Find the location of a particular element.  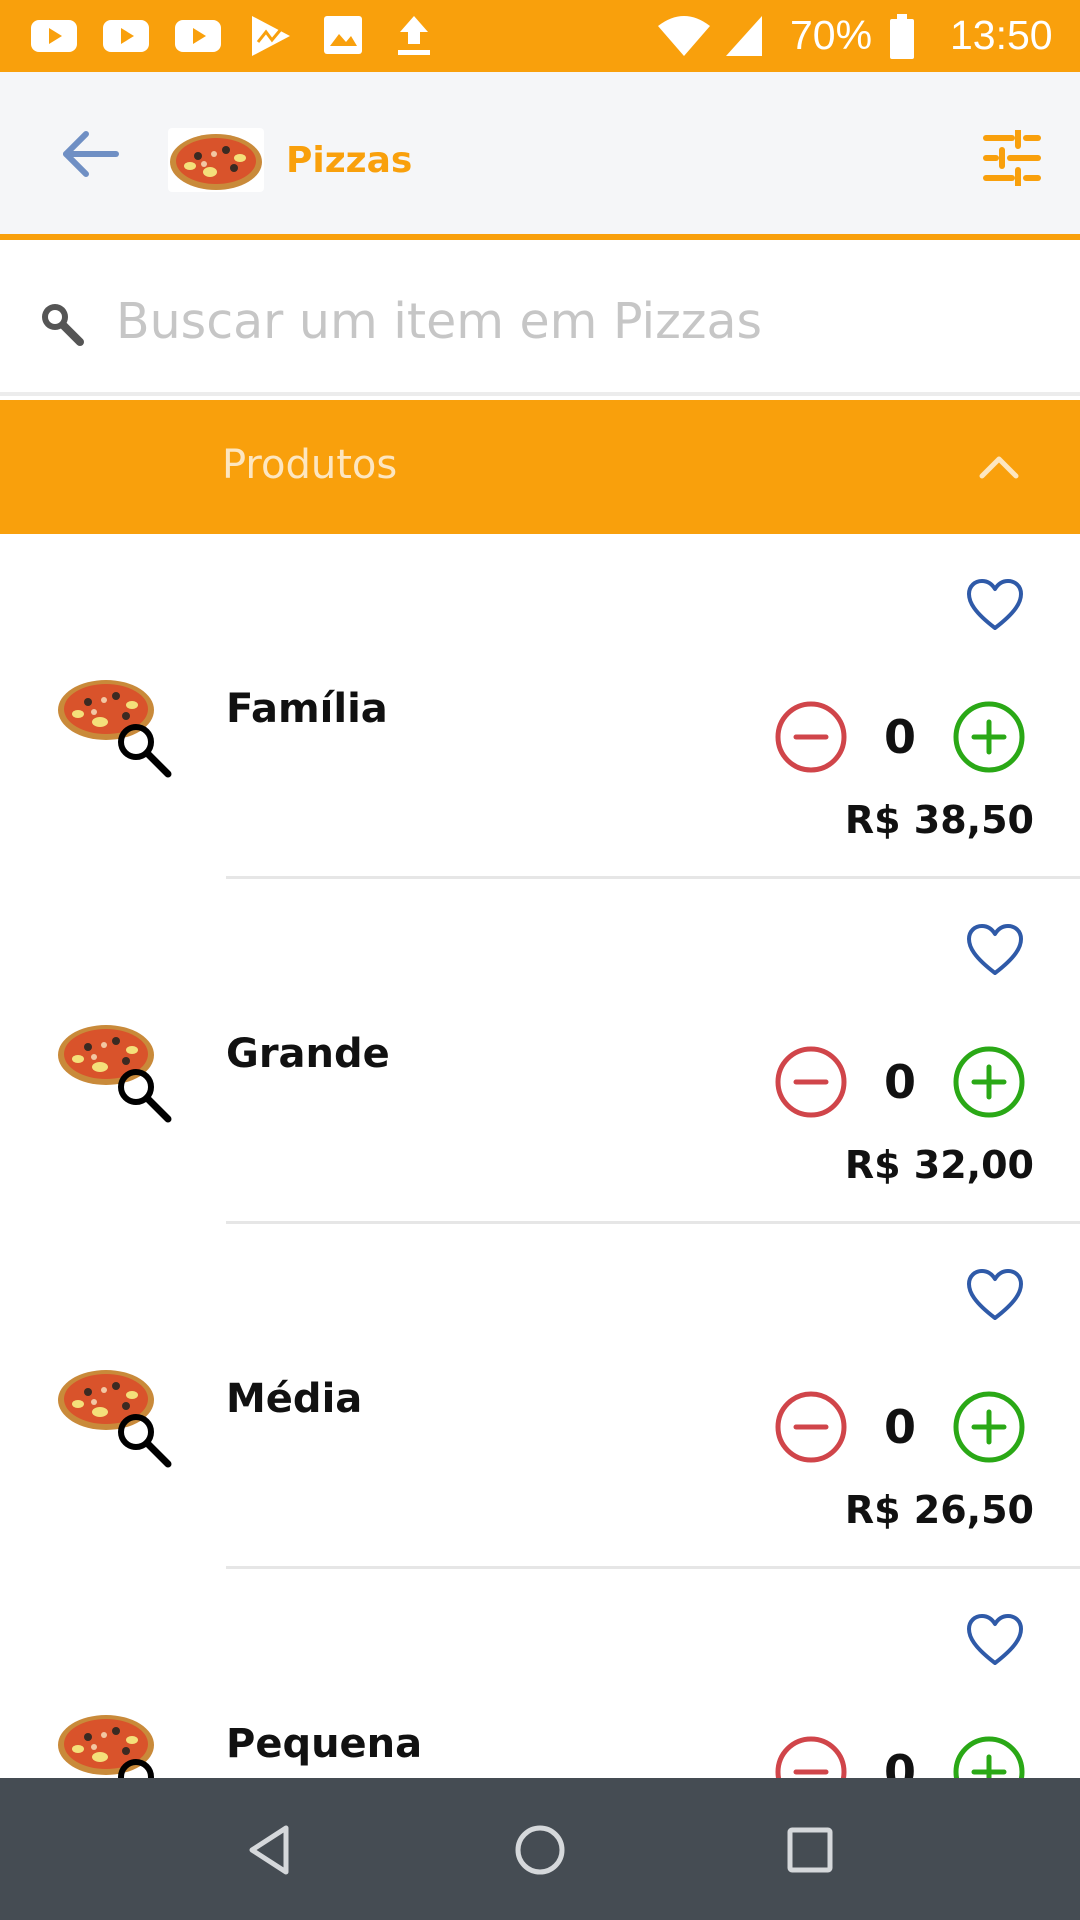

product-price: R$ 38,50 is located at coordinates (939, 820).